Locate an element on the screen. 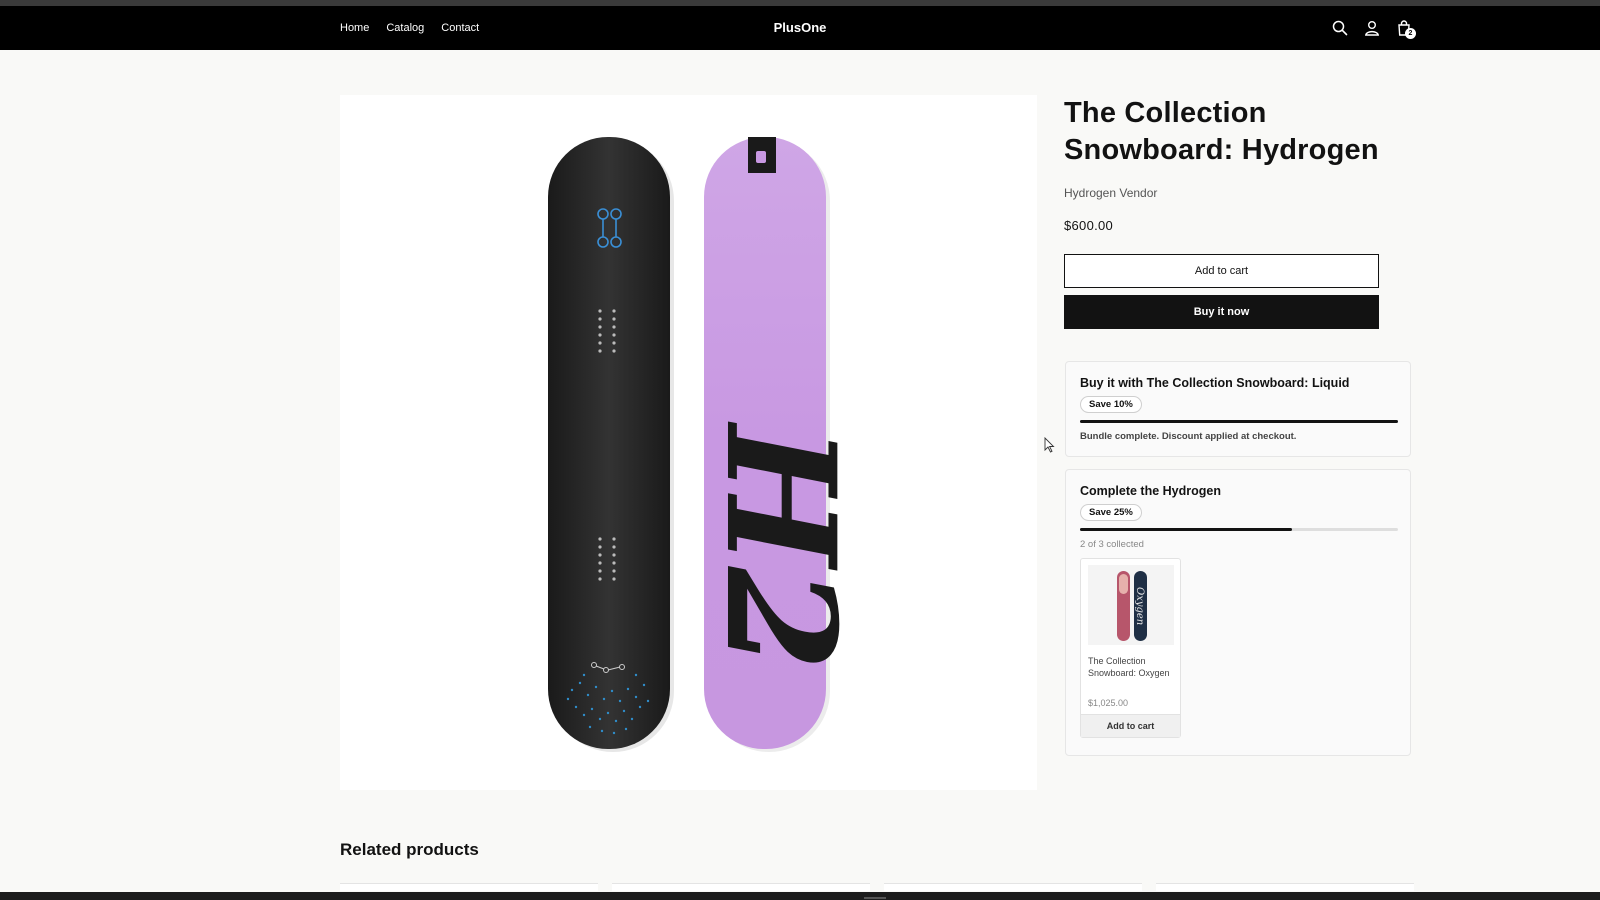 The height and width of the screenshot is (900, 1600). board-black is located at coordinates (609, 443).